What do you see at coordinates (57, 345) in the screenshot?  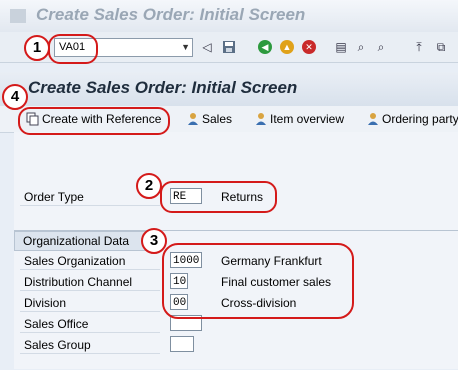 I see `sales-group-label: Sales Group` at bounding box center [57, 345].